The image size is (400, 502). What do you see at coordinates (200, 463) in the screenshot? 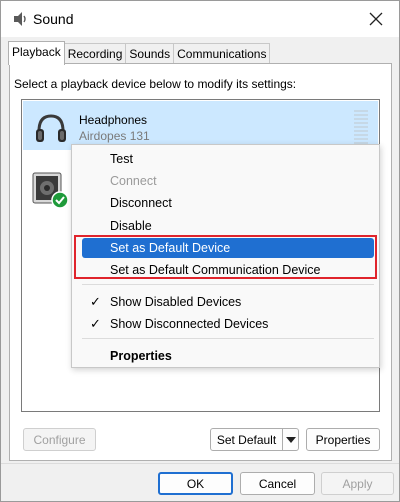
I see `footer-divider` at bounding box center [200, 463].